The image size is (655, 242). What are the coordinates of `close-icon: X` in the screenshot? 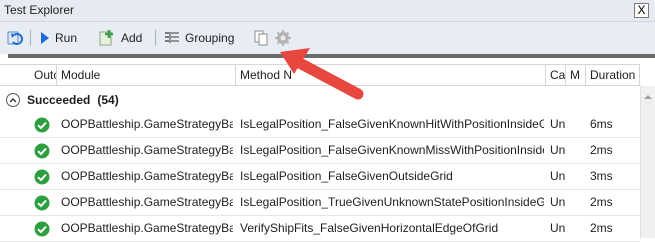 It's located at (641, 10).